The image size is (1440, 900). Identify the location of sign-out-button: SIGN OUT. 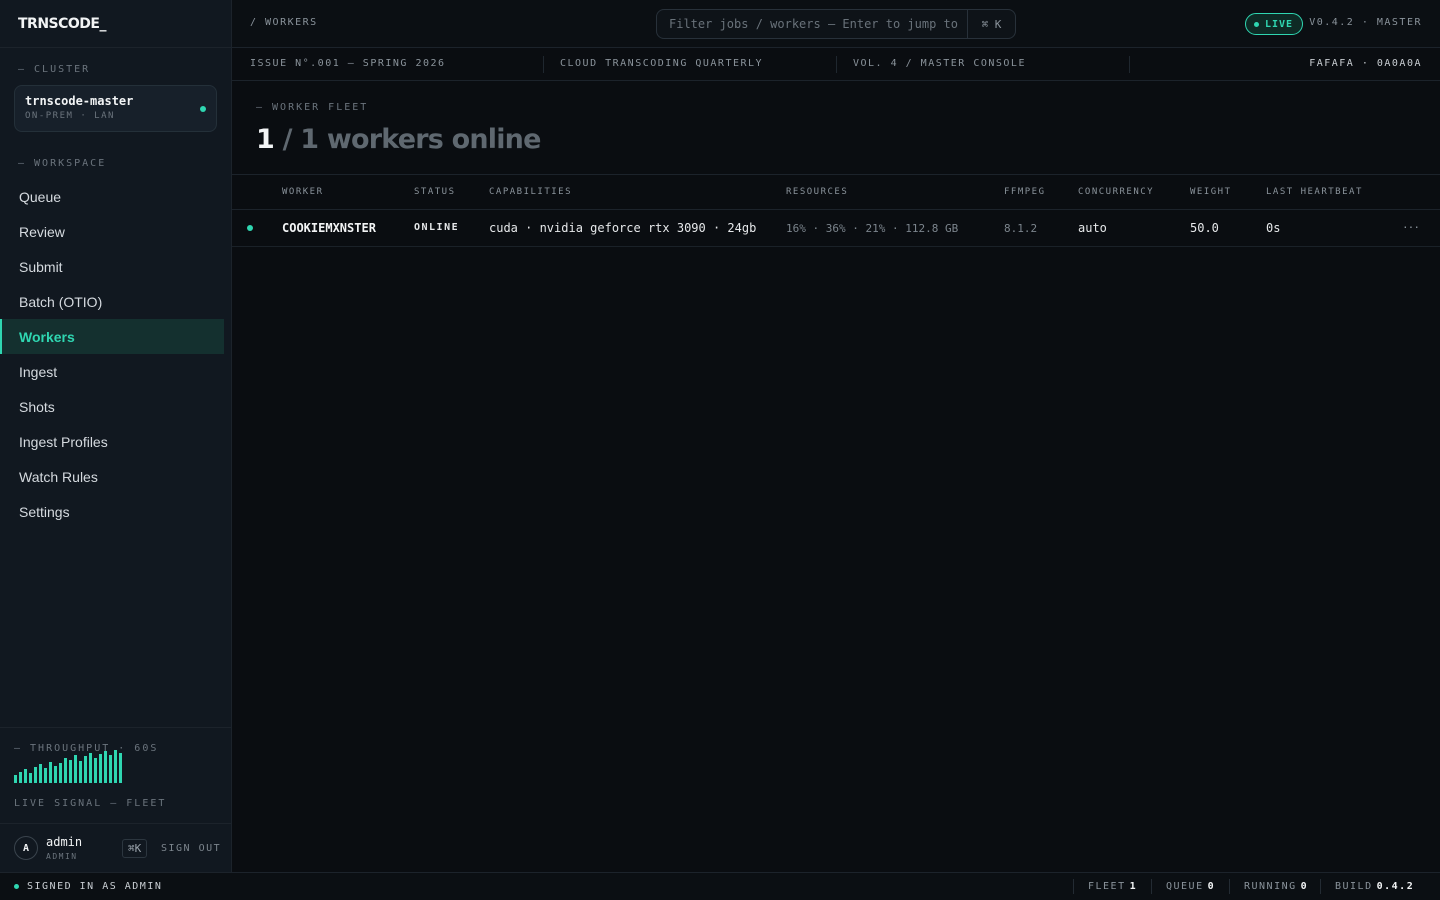
(191, 848).